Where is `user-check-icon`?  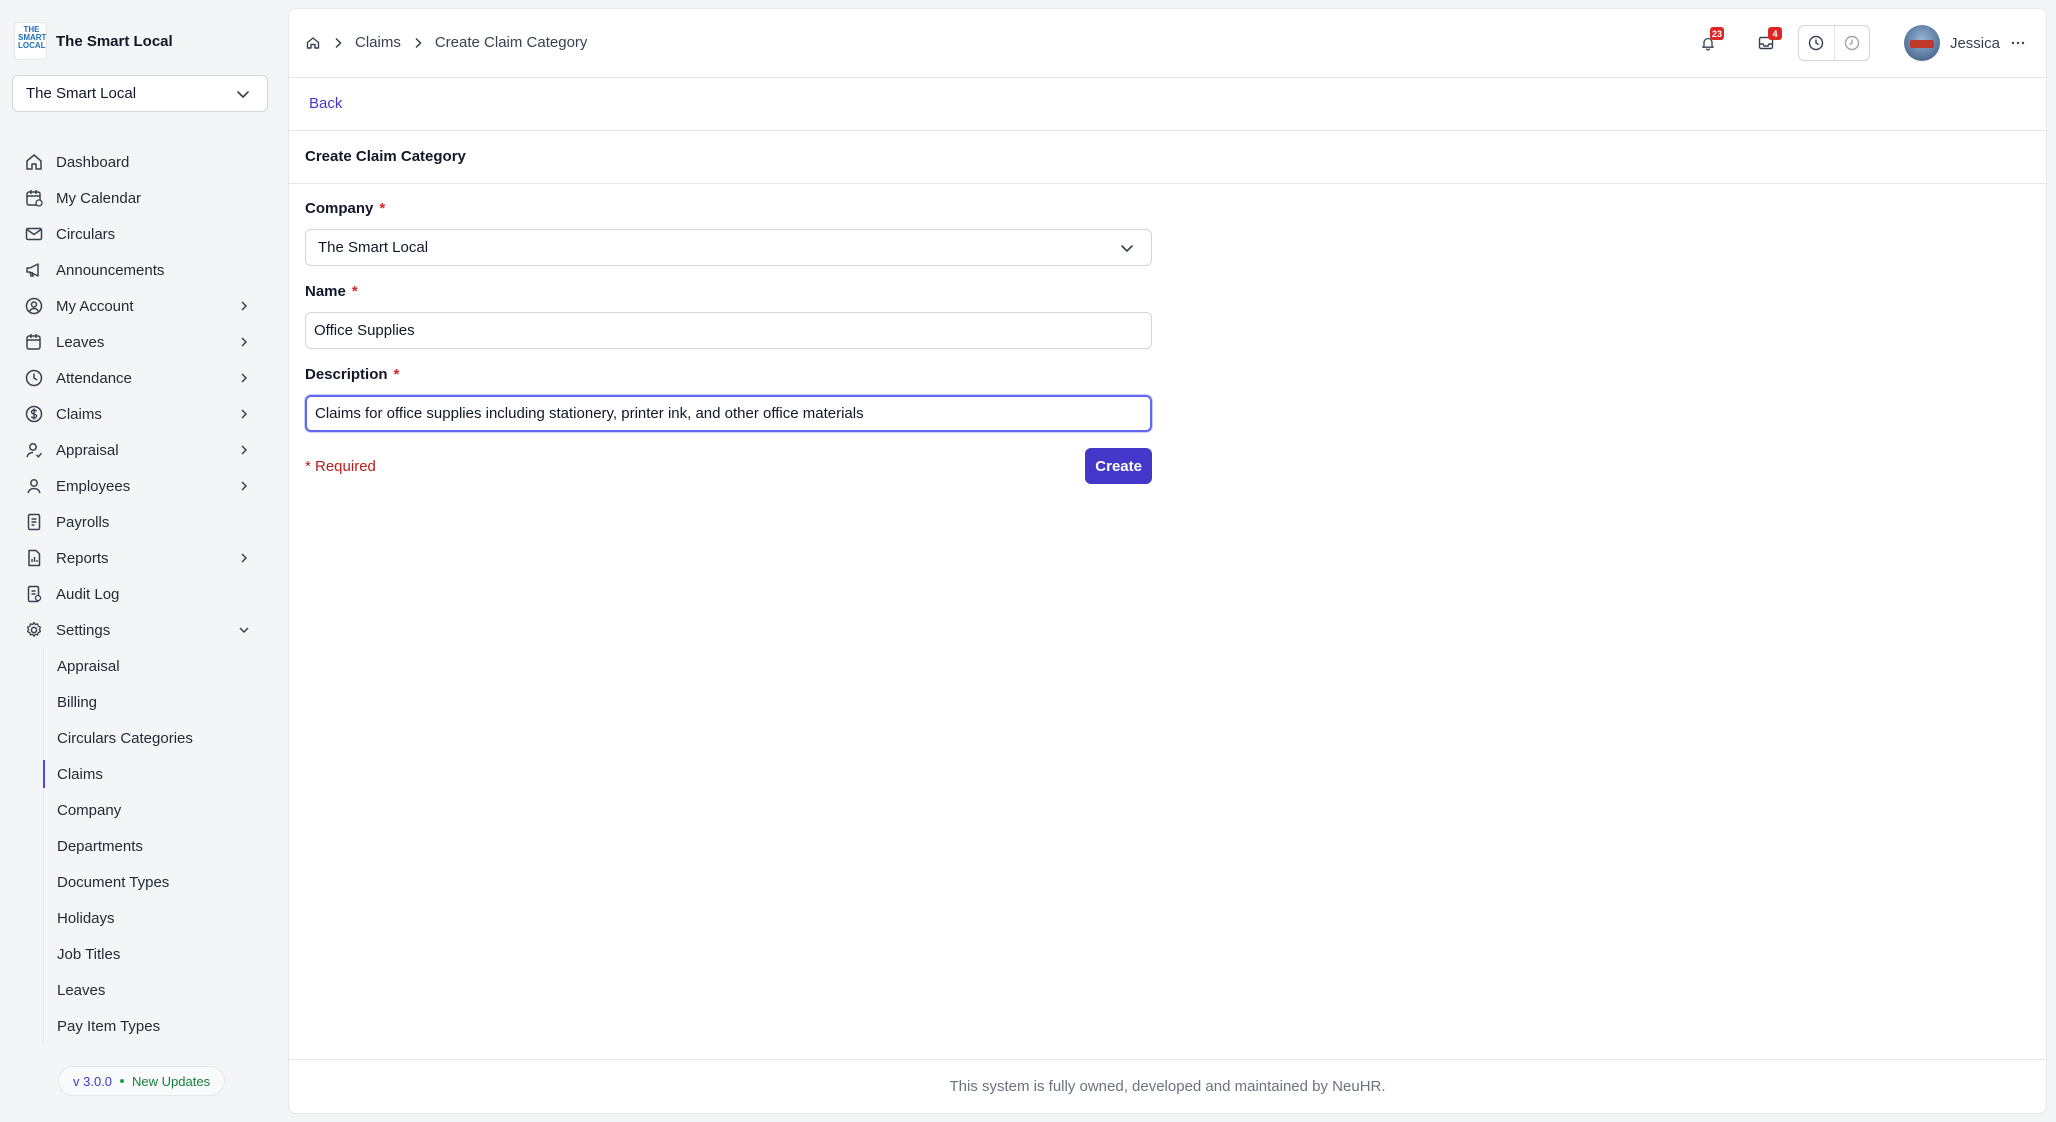 user-check-icon is located at coordinates (34, 450).